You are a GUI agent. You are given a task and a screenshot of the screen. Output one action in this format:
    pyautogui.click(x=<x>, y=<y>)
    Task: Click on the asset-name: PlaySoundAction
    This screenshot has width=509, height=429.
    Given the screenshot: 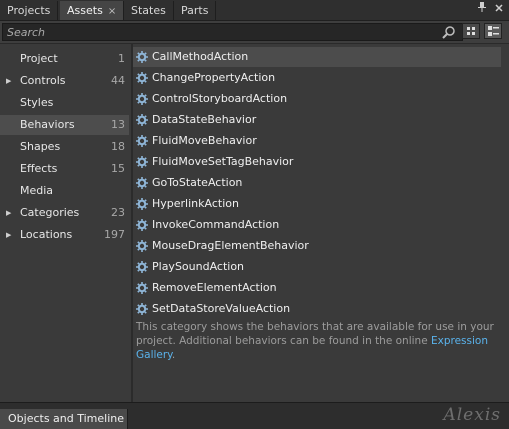 What is the action you would take?
    pyautogui.click(x=198, y=266)
    